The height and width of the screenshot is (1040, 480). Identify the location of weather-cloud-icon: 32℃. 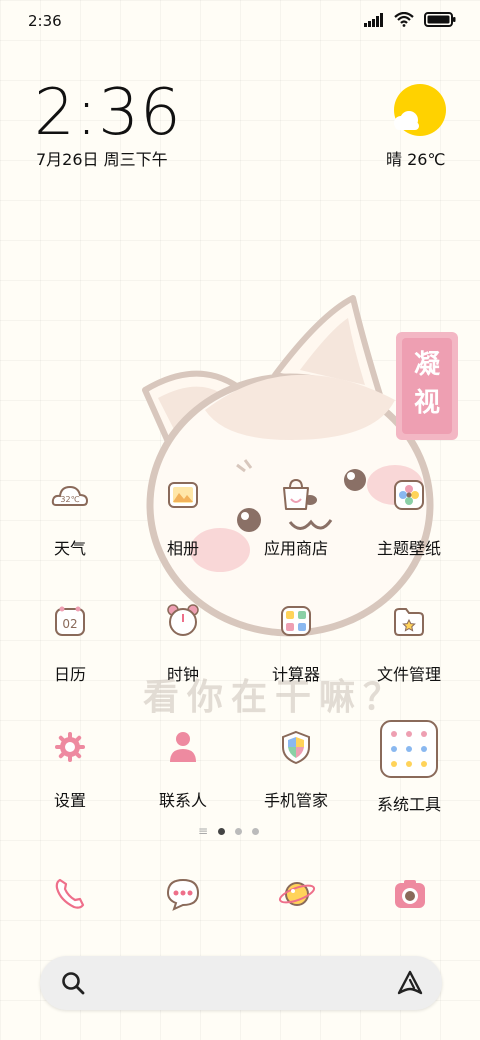
(70, 495).